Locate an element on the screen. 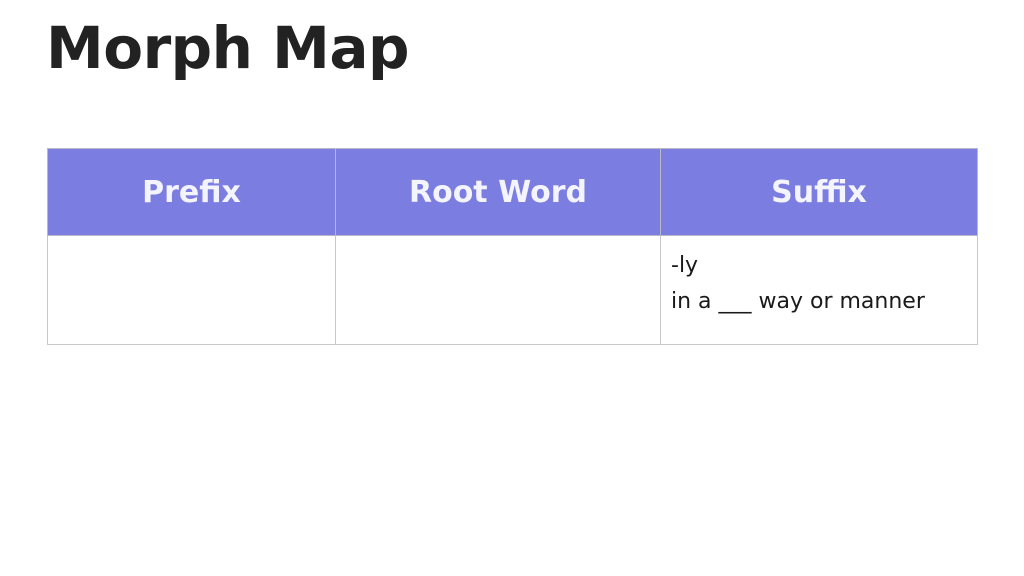 The image size is (1024, 576). page-title: Morph Map is located at coordinates (228, 48).